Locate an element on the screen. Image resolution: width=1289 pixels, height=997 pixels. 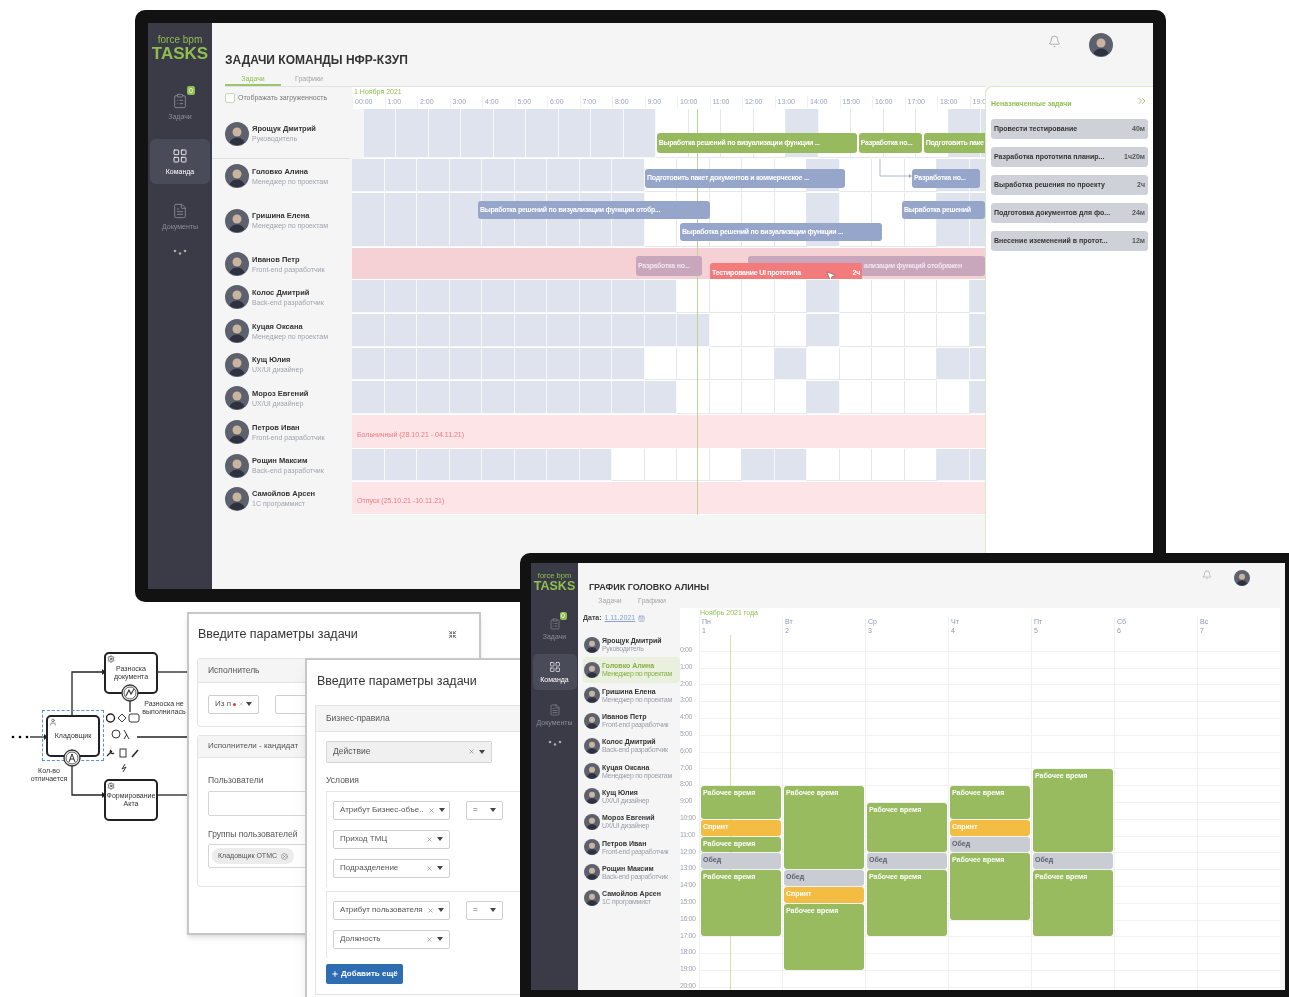
page-title: ЗАДАЧИ КОМАНДЫ НФР-КЗУП is located at coordinates (316, 60).